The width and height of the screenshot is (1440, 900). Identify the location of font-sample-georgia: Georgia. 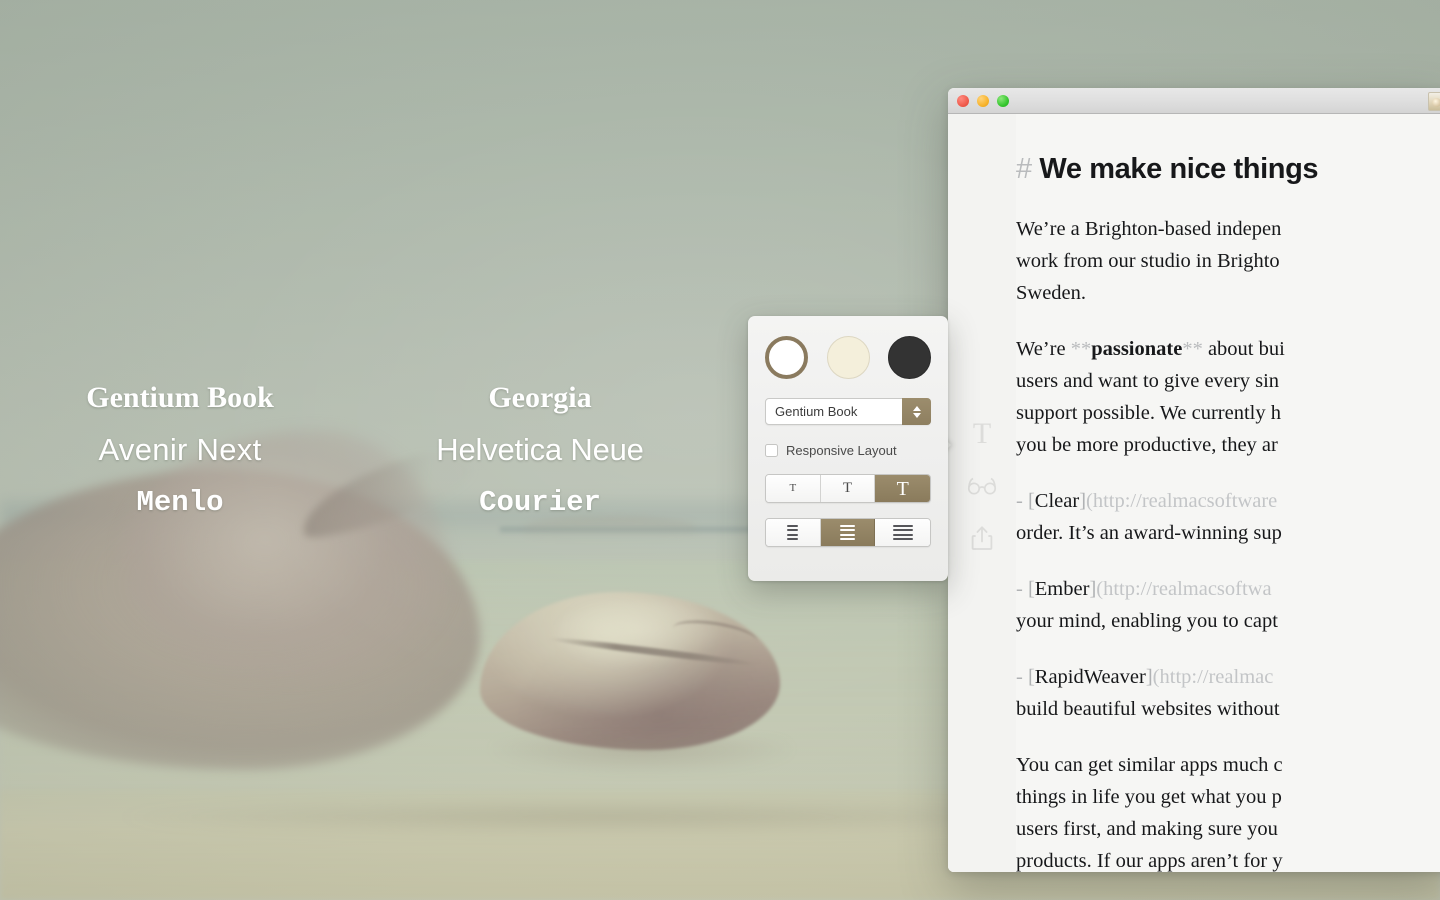
(540, 397).